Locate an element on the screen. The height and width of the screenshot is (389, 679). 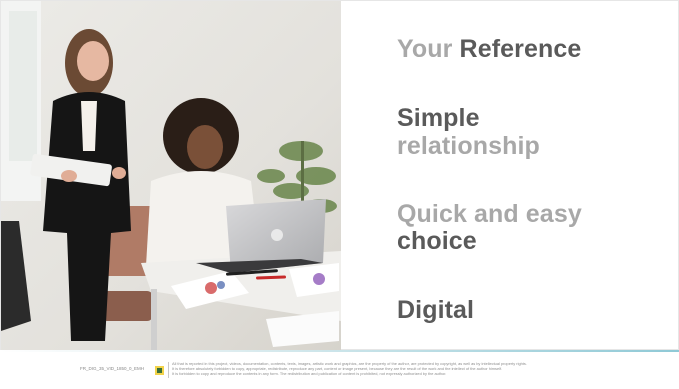
headline-relationship: relationship is located at coordinates (468, 146).